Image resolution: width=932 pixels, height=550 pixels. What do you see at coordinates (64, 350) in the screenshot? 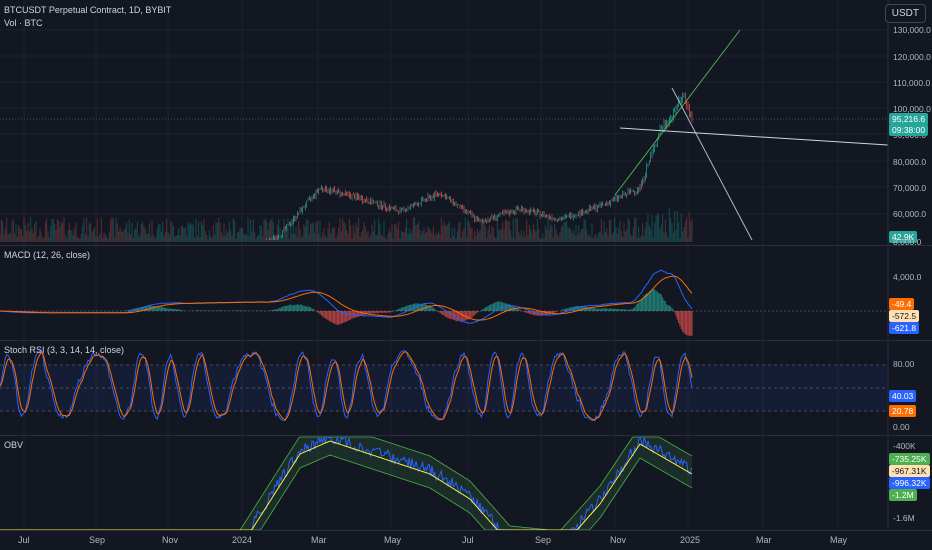
I see `stoch-rsi-title: Stoch RSI (3, 3, 14, 14, close)` at bounding box center [64, 350].